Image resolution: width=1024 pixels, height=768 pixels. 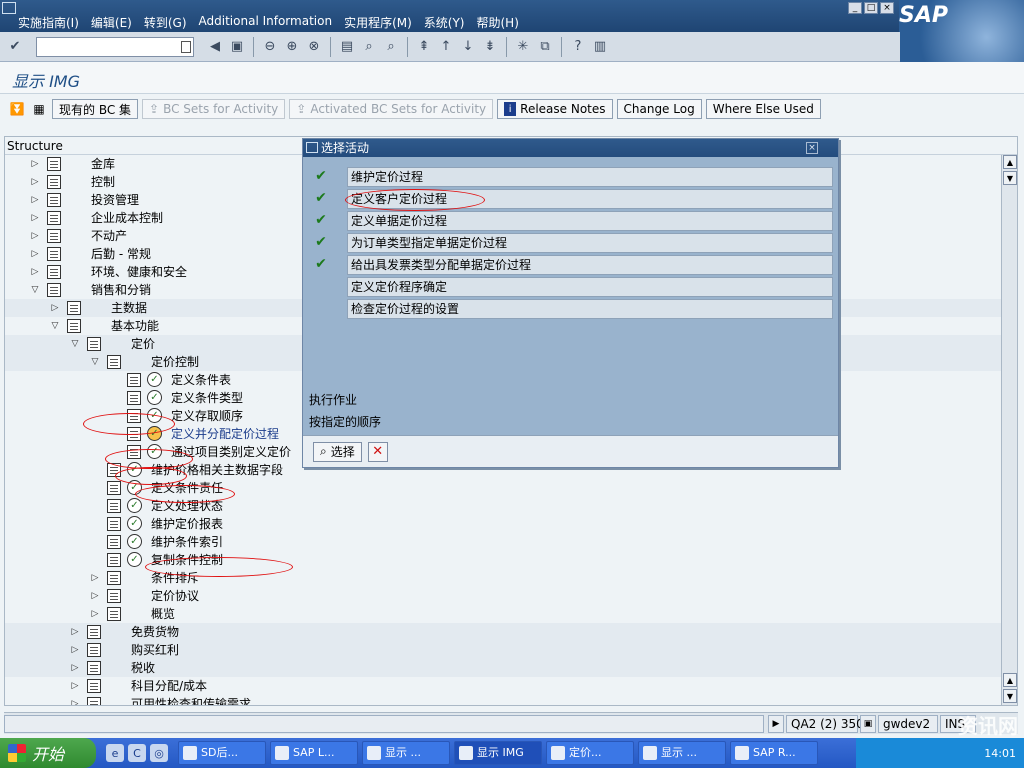 What do you see at coordinates (855, 8) in the screenshot?
I see `minimize-icon: _` at bounding box center [855, 8].